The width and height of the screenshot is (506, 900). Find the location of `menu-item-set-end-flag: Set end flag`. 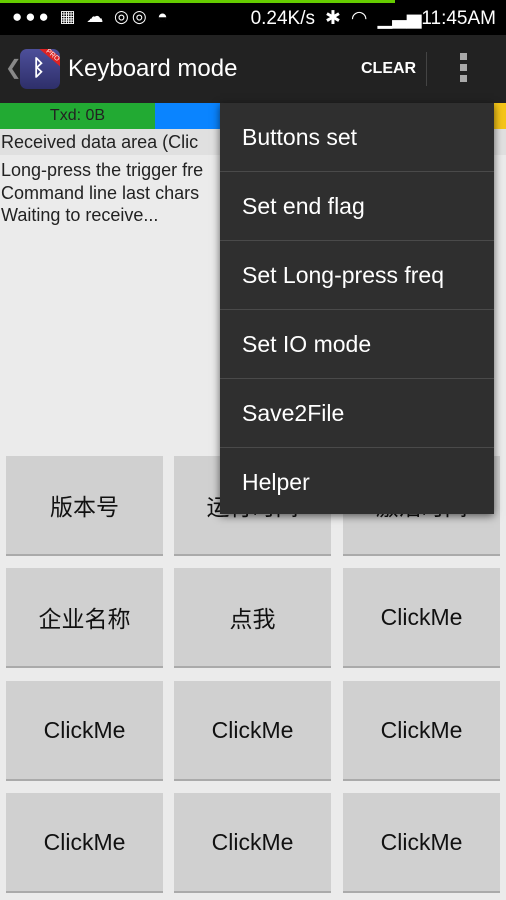

menu-item-set-end-flag: Set end flag is located at coordinates (357, 206).